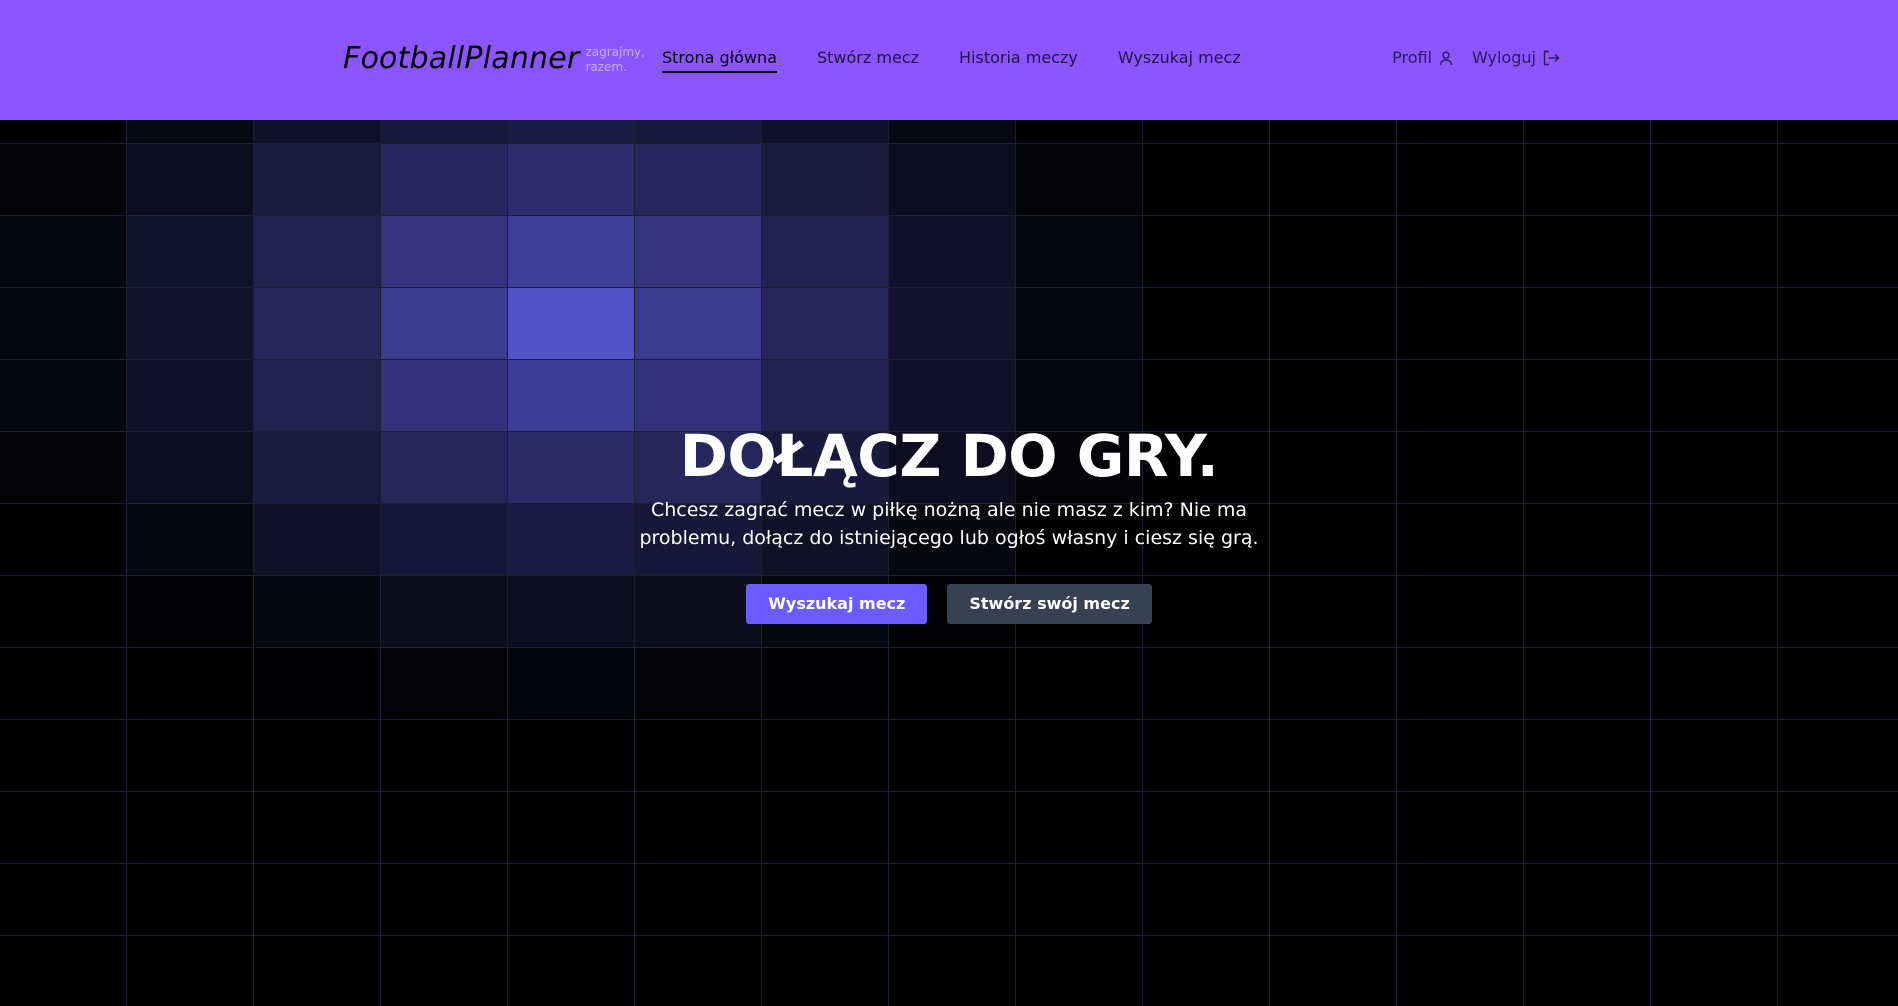 The height and width of the screenshot is (1006, 1898). I want to click on profile-label: Profil, so click(1412, 57).